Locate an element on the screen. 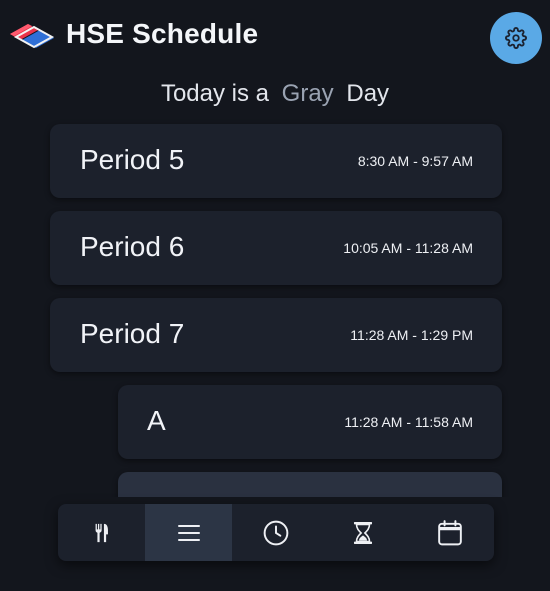 The image size is (550, 591). fork-knife-icon is located at coordinates (101, 532).